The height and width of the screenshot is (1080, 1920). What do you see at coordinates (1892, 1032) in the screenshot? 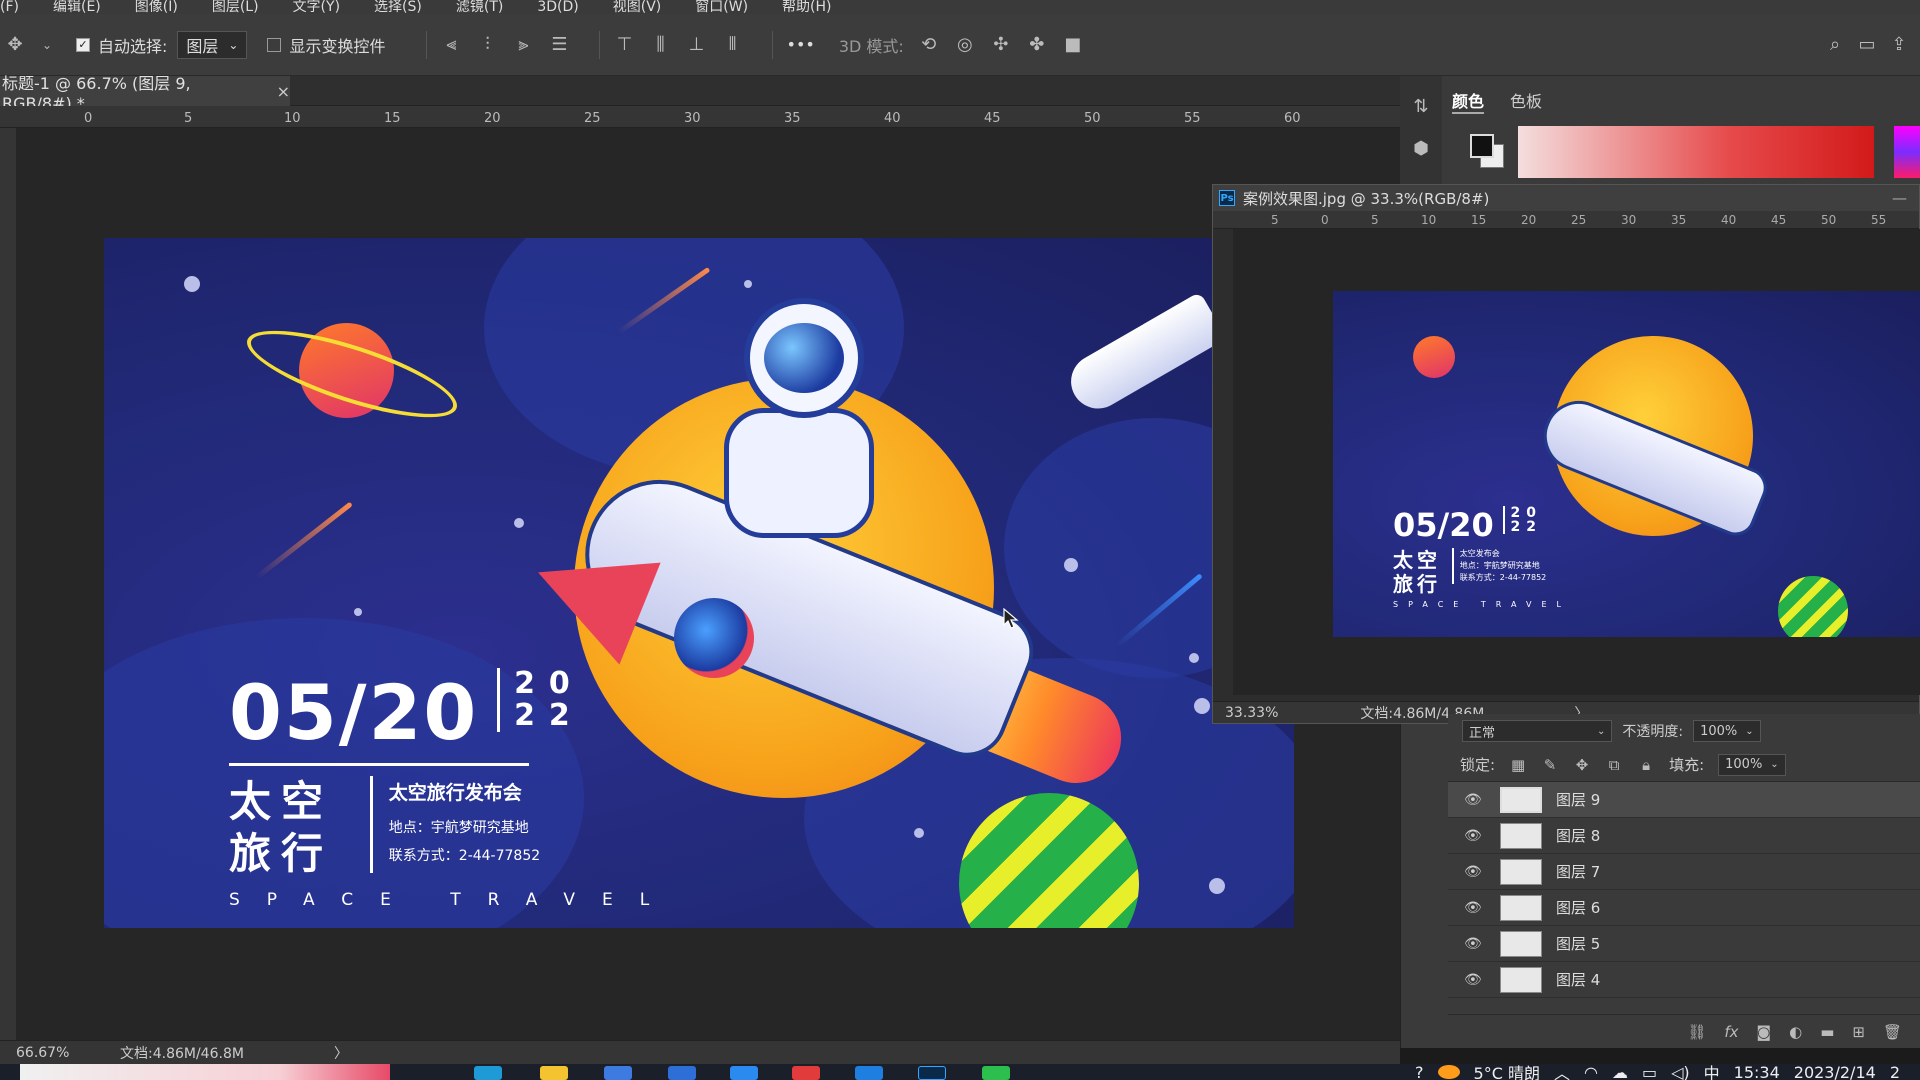
I see `delete-layer-icon: 🗑︎` at bounding box center [1892, 1032].